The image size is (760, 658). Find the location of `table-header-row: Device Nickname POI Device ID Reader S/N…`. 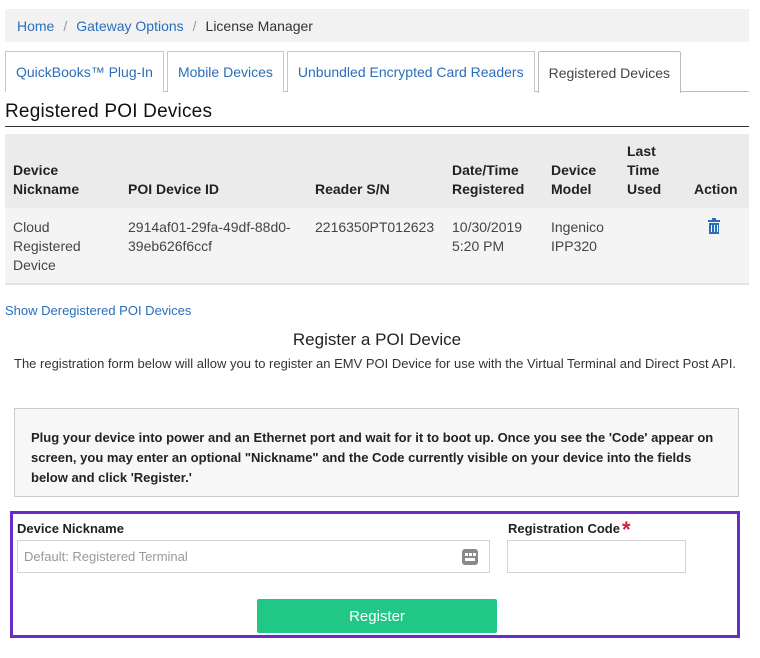

table-header-row: Device Nickname POI Device ID Reader S/N… is located at coordinates (377, 171).